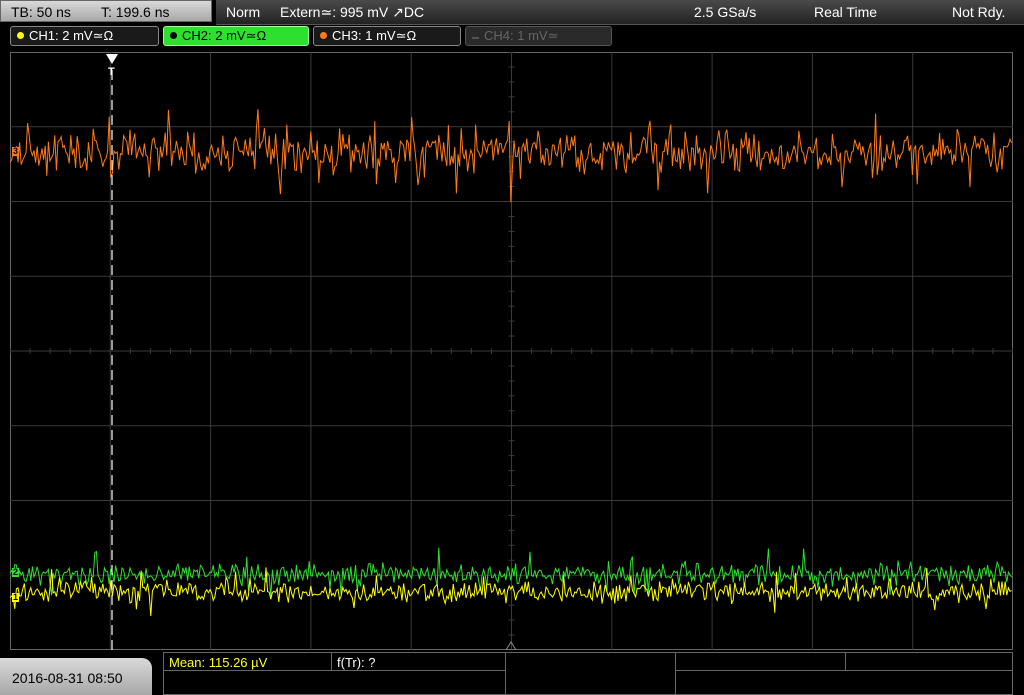 Image resolution: width=1024 pixels, height=695 pixels. Describe the element at coordinates (419, 662) in the screenshot. I see `frequency-measurement: f(Tr): ?` at that location.